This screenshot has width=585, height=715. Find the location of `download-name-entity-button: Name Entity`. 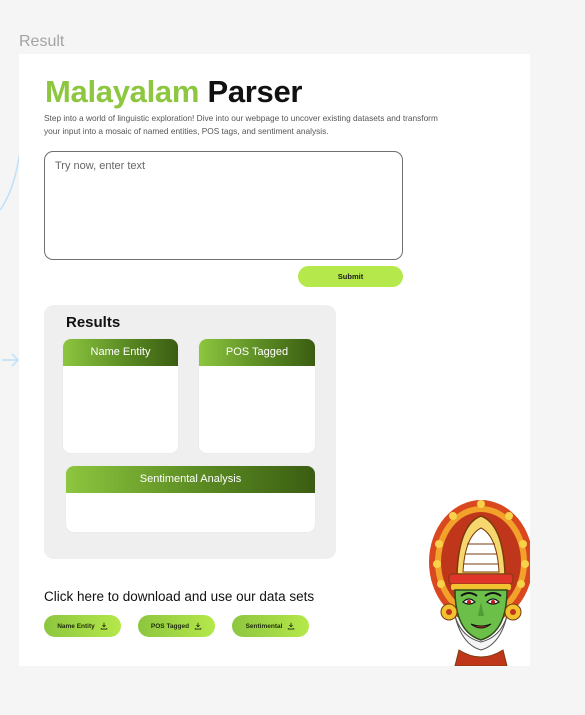

download-name-entity-button: Name Entity is located at coordinates (82, 626).